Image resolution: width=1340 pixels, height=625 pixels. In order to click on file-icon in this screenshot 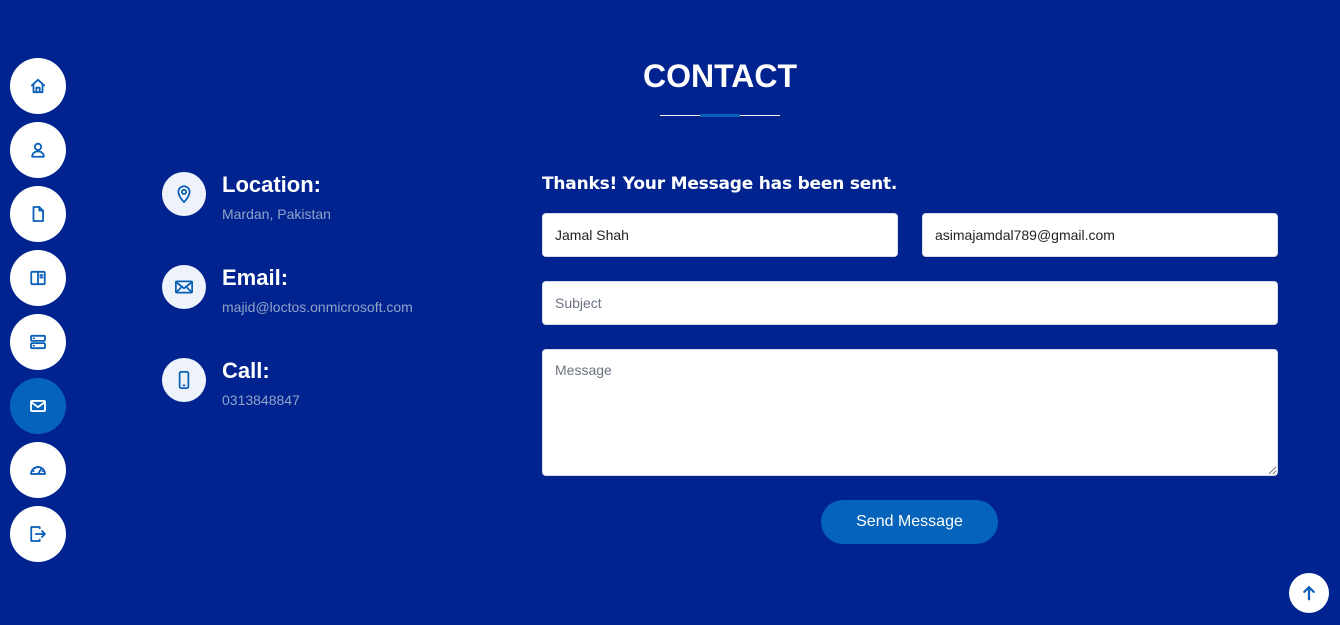, I will do `click(38, 214)`.